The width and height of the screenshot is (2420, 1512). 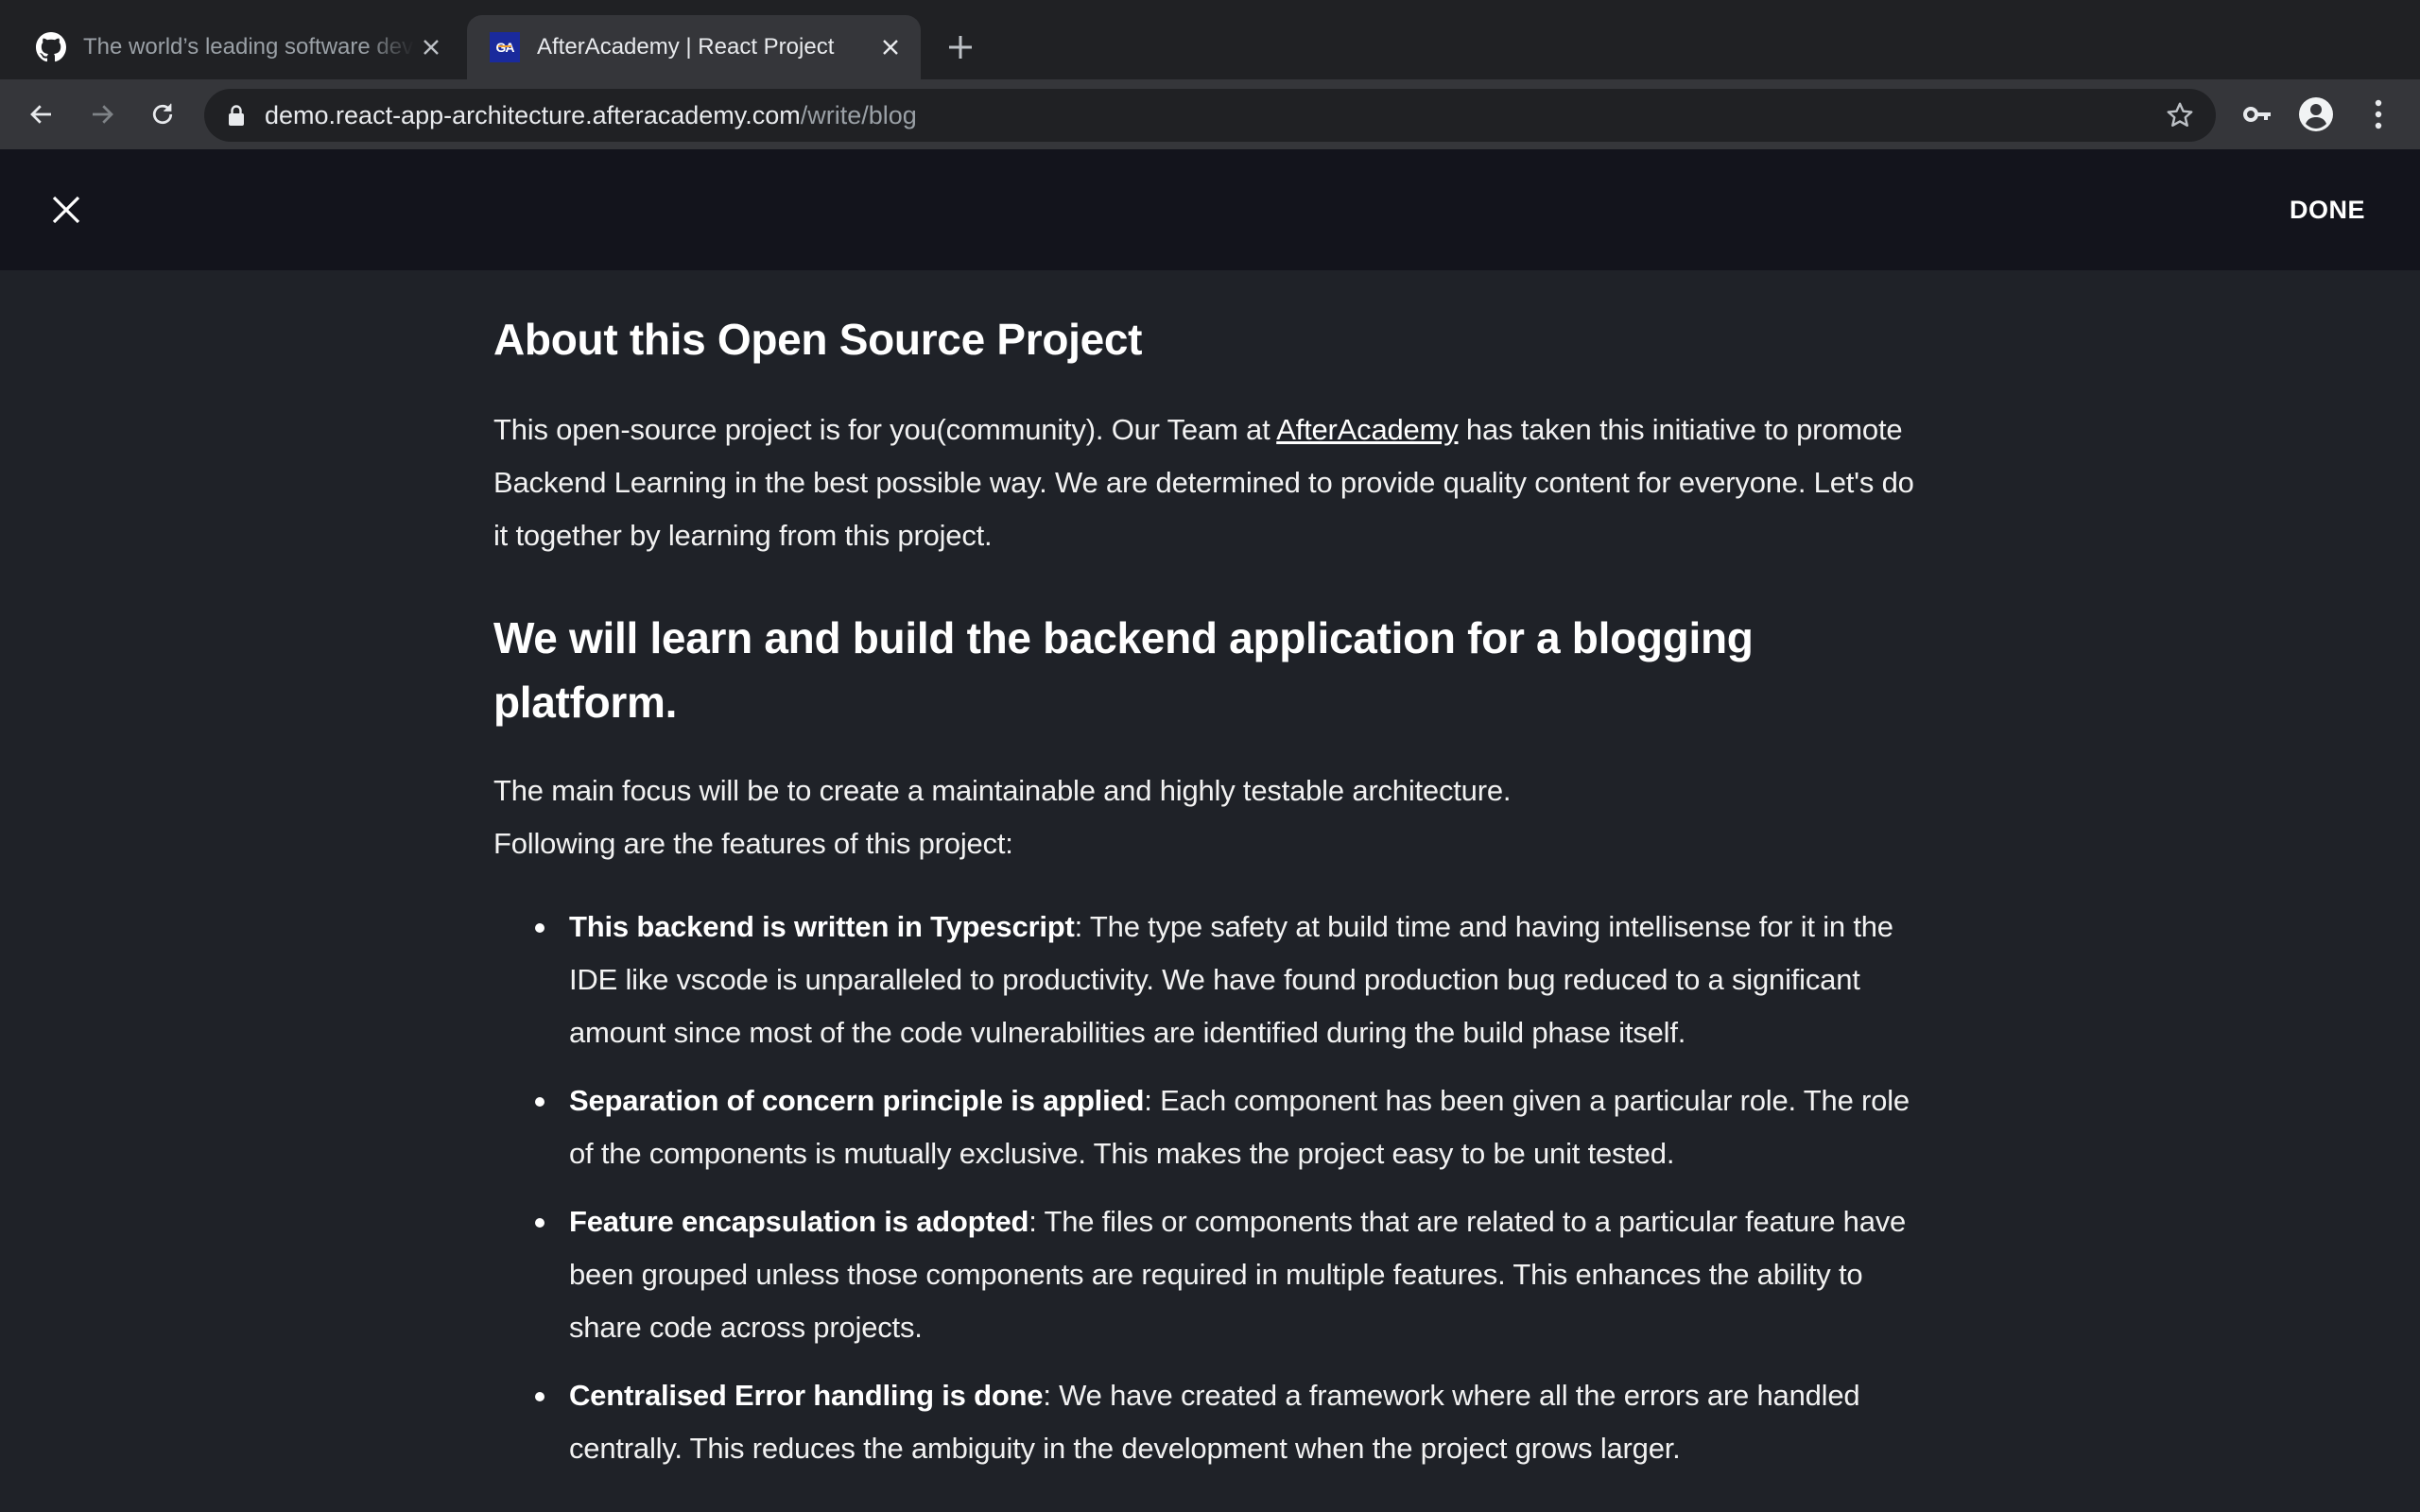 What do you see at coordinates (1210, 209) in the screenshot?
I see `editor-header: DONE` at bounding box center [1210, 209].